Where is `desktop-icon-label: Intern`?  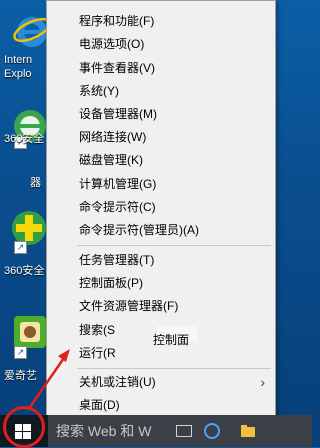 desktop-icon-label: Intern is located at coordinates (18, 60).